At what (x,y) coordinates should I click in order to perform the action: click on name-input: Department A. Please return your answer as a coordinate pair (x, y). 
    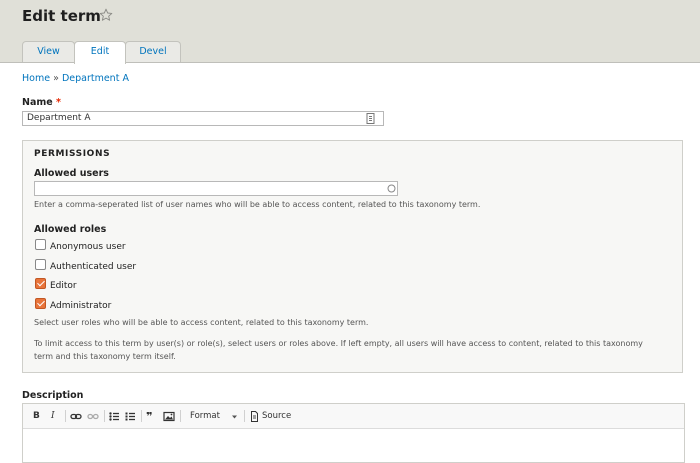
    Looking at the image, I should click on (203, 118).